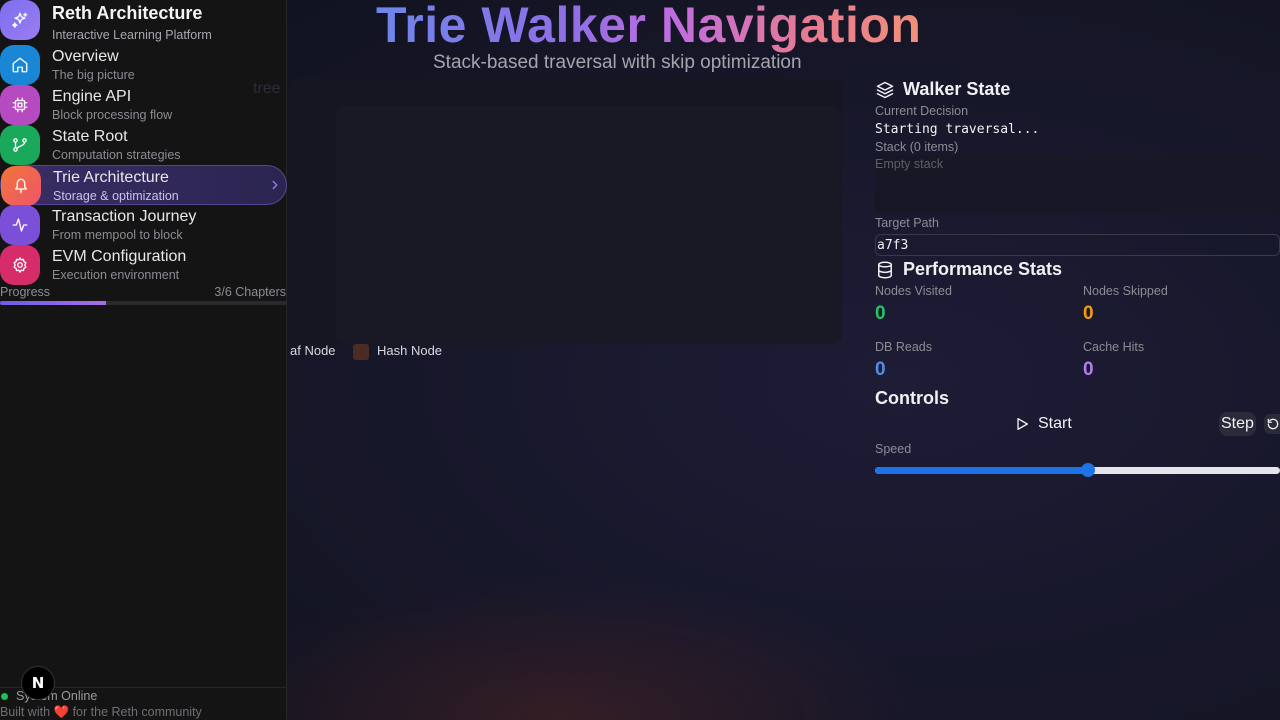 The image size is (1280, 720). I want to click on db-reads-label: DB Reads, so click(903, 347).